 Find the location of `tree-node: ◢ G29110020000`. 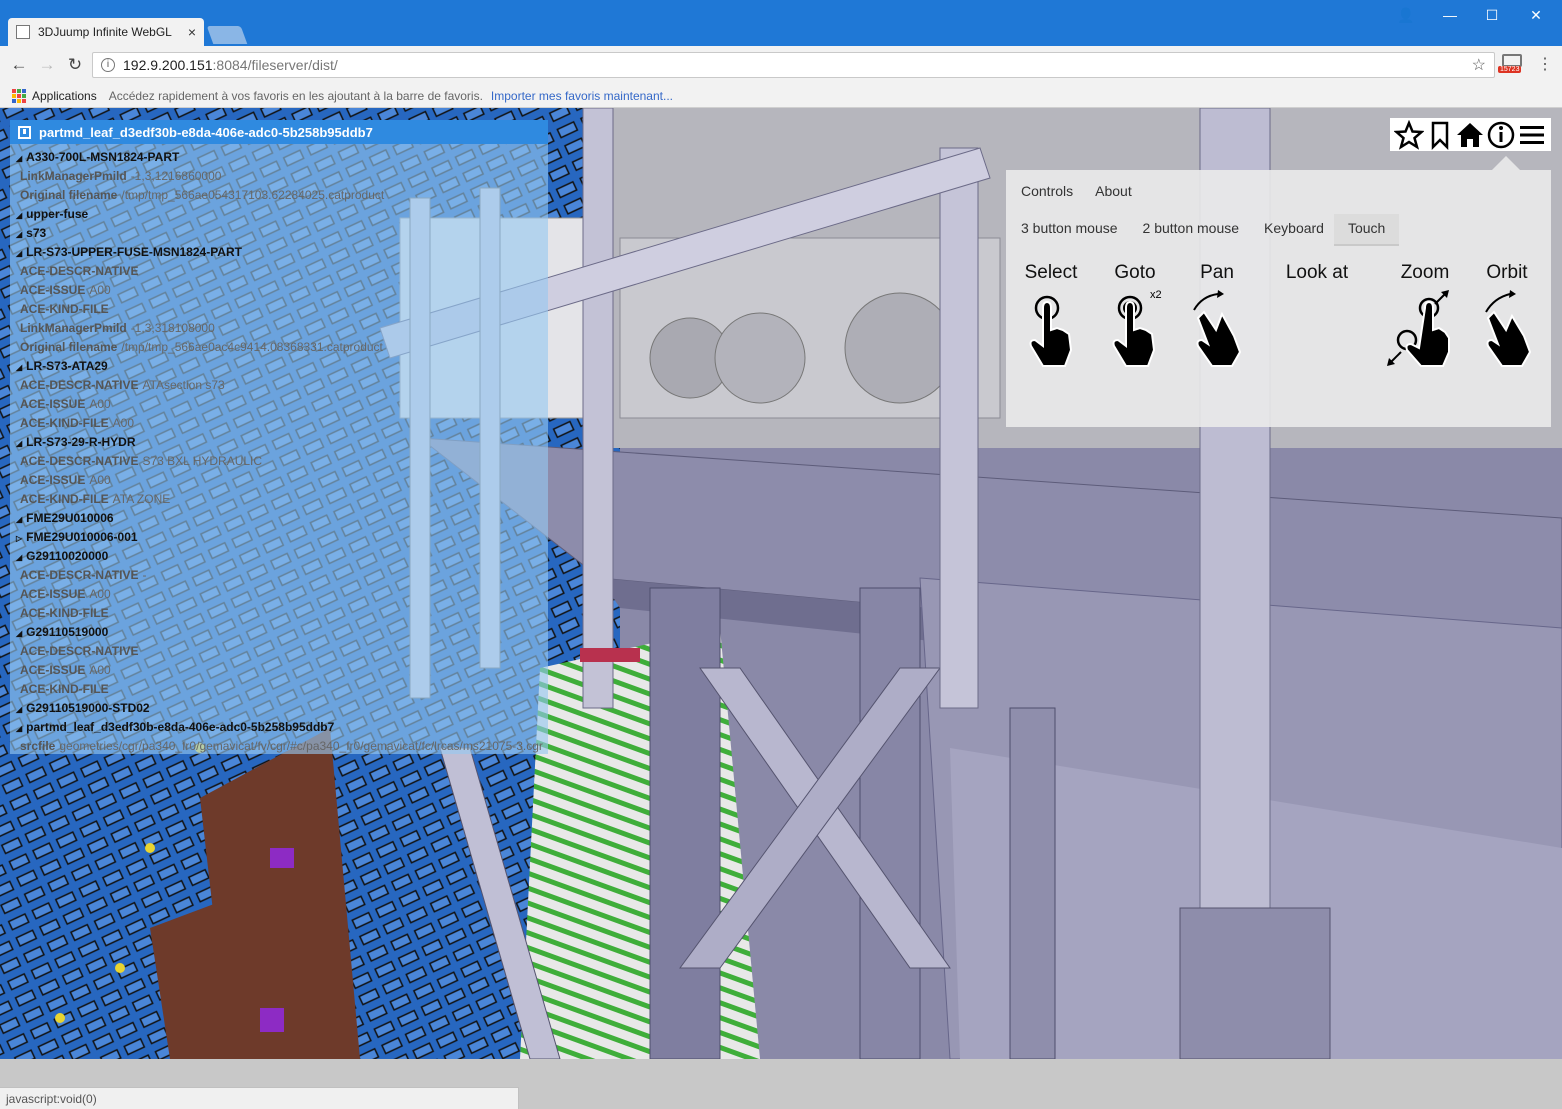

tree-node: ◢ G29110020000 is located at coordinates (279, 556).